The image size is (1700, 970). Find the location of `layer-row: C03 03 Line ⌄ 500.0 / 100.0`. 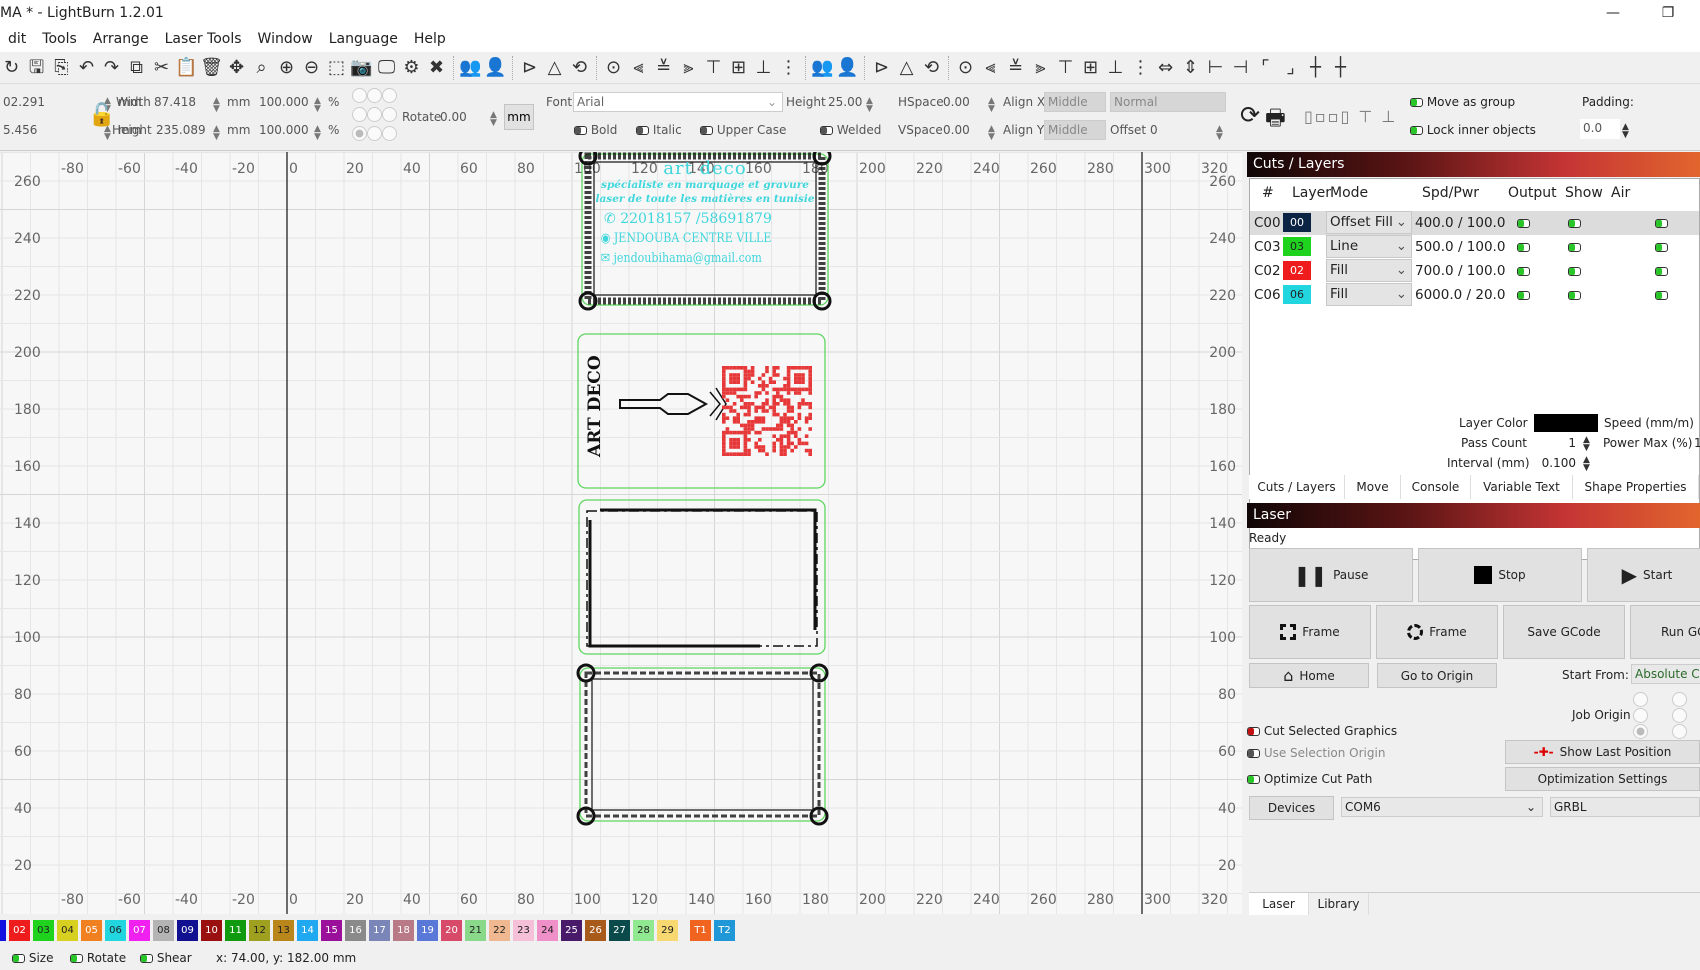

layer-row: C03 03 Line ⌄ 500.0 / 100.0 is located at coordinates (1474, 247).